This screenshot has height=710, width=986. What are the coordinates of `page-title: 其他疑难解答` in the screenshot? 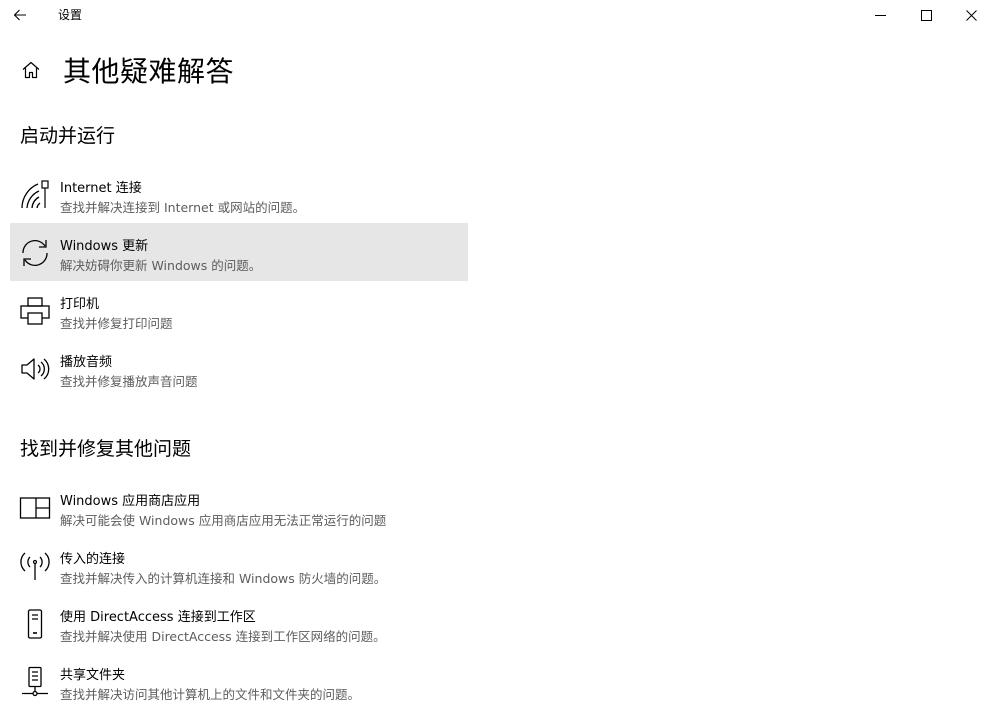 It's located at (149, 71).